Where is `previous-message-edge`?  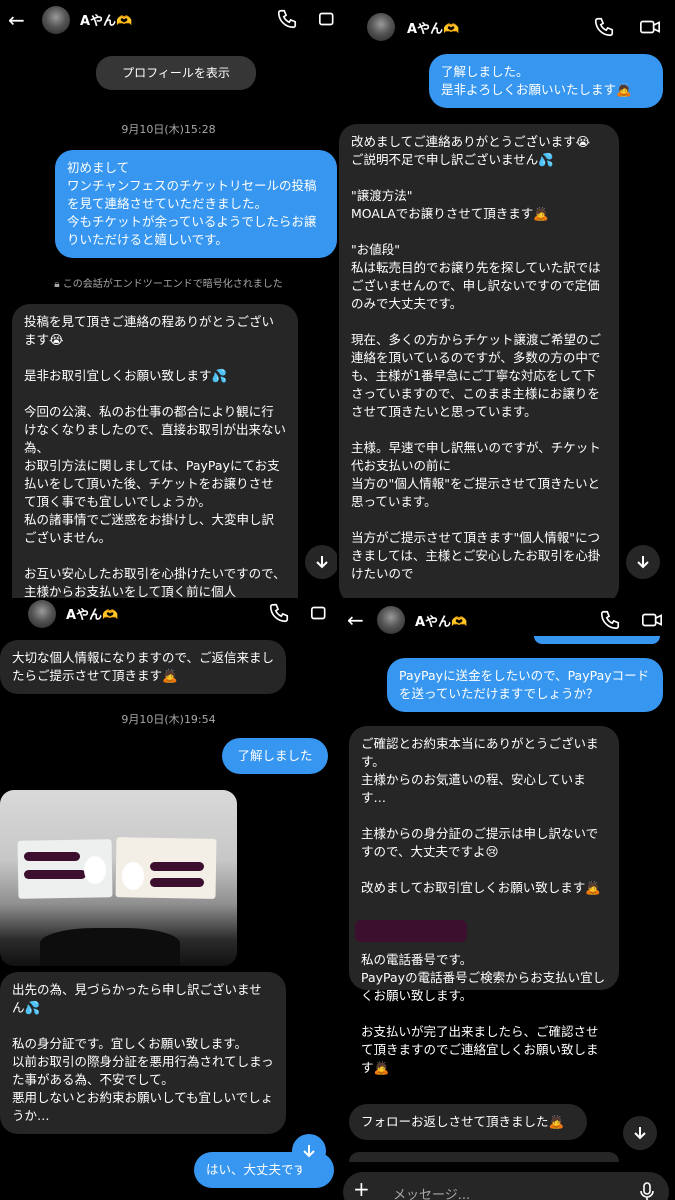
previous-message-edge is located at coordinates (597, 640).